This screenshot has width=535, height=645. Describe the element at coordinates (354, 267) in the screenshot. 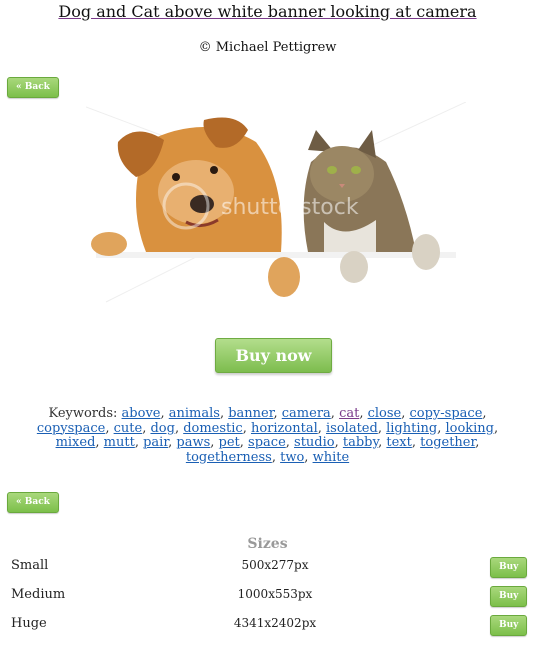

I see `cat-paw-left` at that location.